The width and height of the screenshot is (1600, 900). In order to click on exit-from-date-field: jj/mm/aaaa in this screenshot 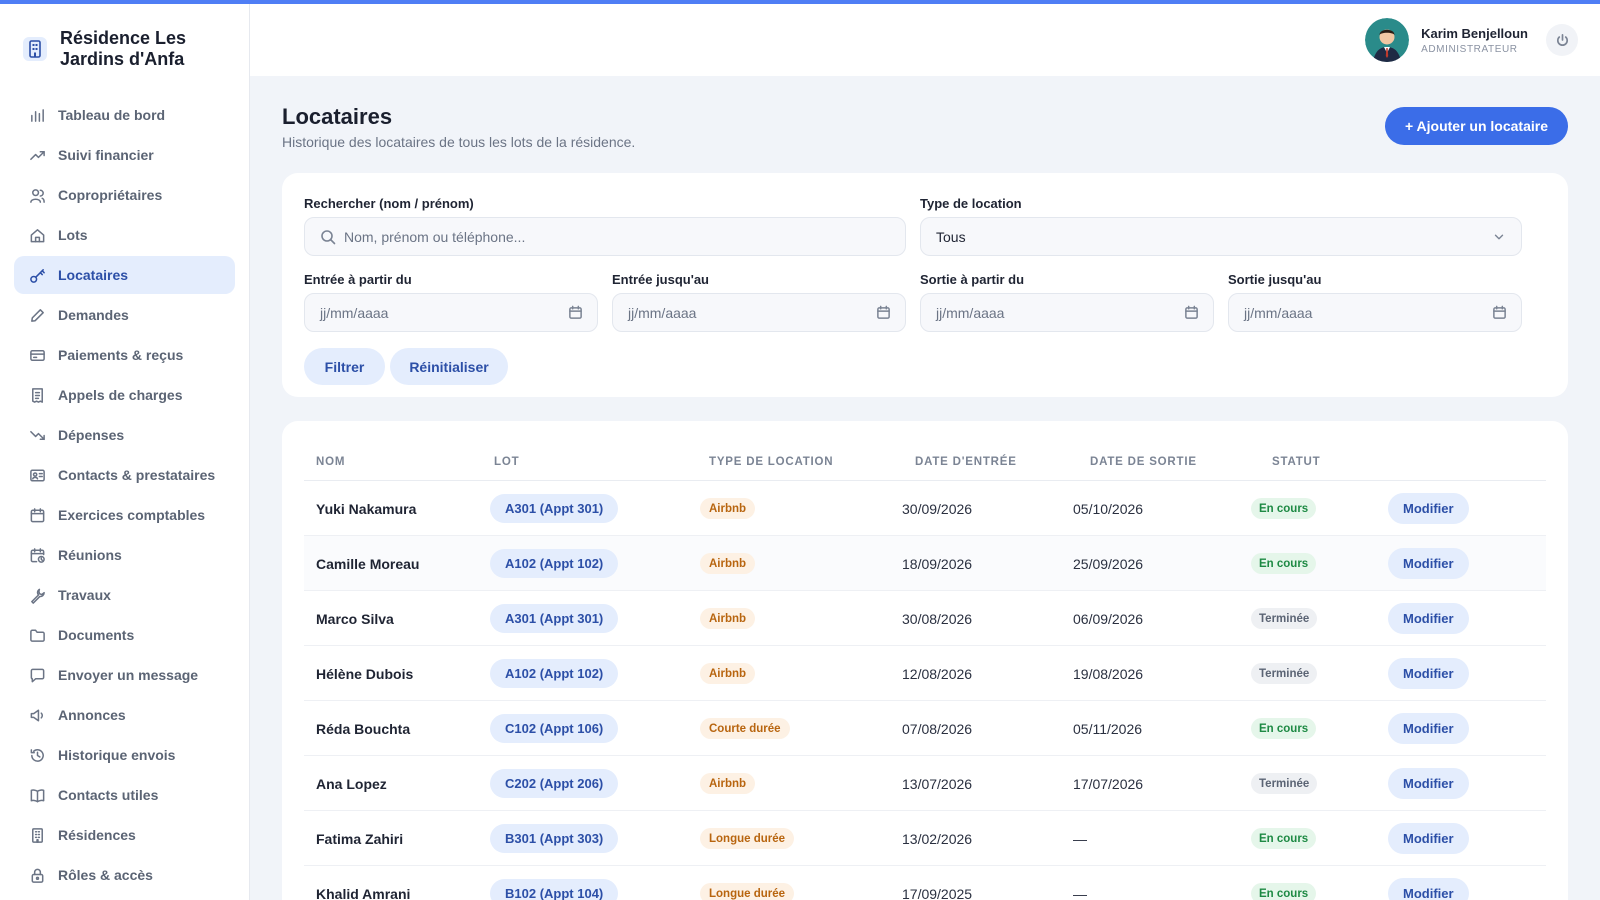, I will do `click(1067, 312)`.